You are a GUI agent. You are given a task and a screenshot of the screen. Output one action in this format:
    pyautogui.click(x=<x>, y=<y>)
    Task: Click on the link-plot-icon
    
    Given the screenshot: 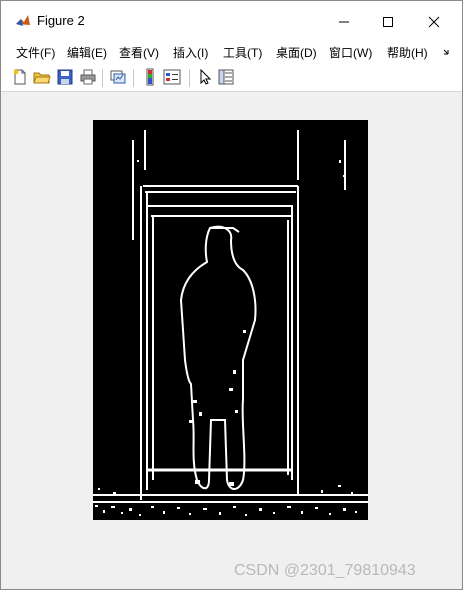 What is the action you would take?
    pyautogui.click(x=118, y=77)
    